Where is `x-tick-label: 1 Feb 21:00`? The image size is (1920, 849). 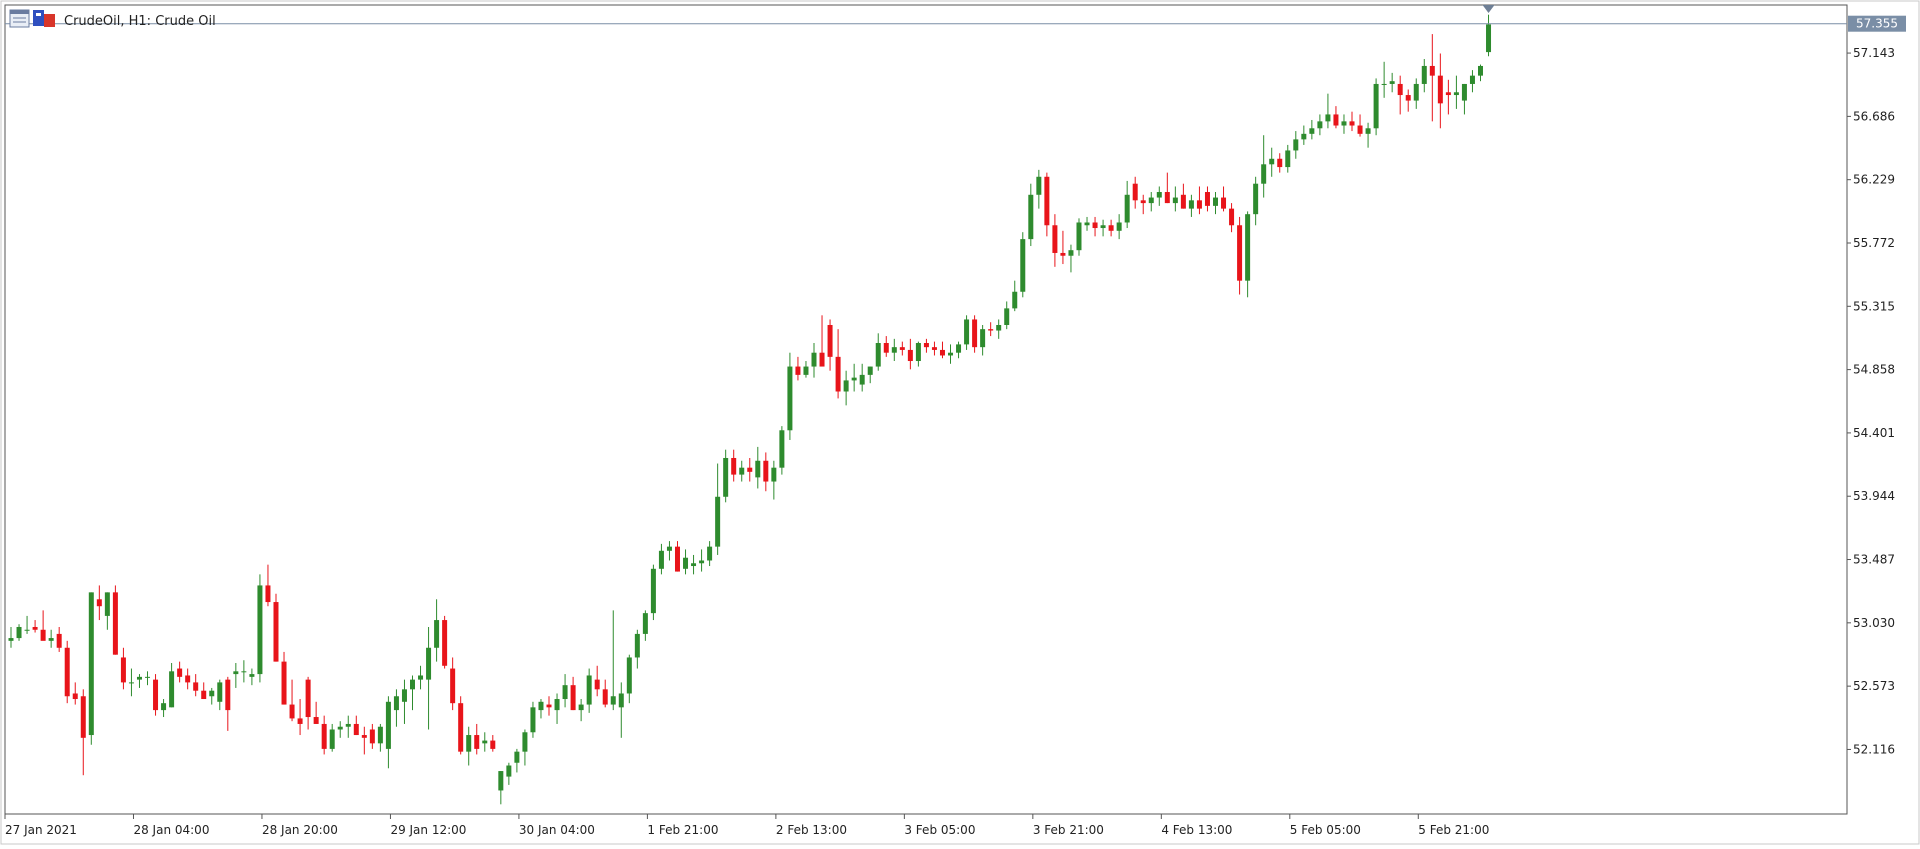
x-tick-label: 1 Feb 21:00 is located at coordinates (682, 830).